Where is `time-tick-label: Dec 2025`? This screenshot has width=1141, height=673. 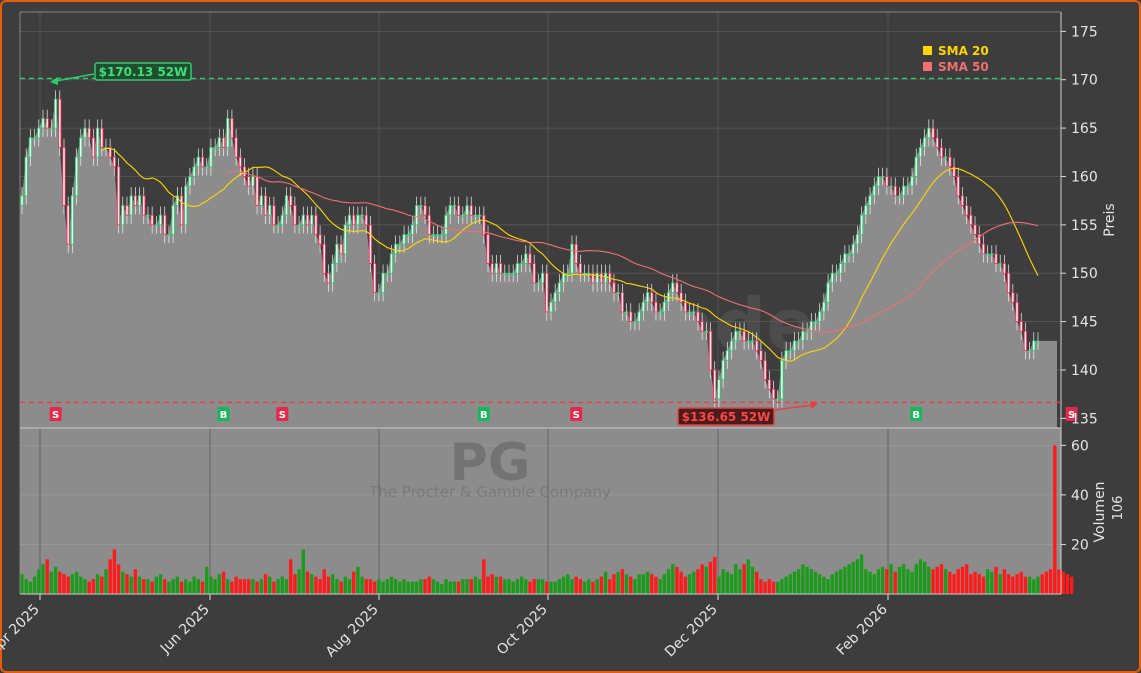
time-tick-label: Dec 2025 is located at coordinates (691, 631).